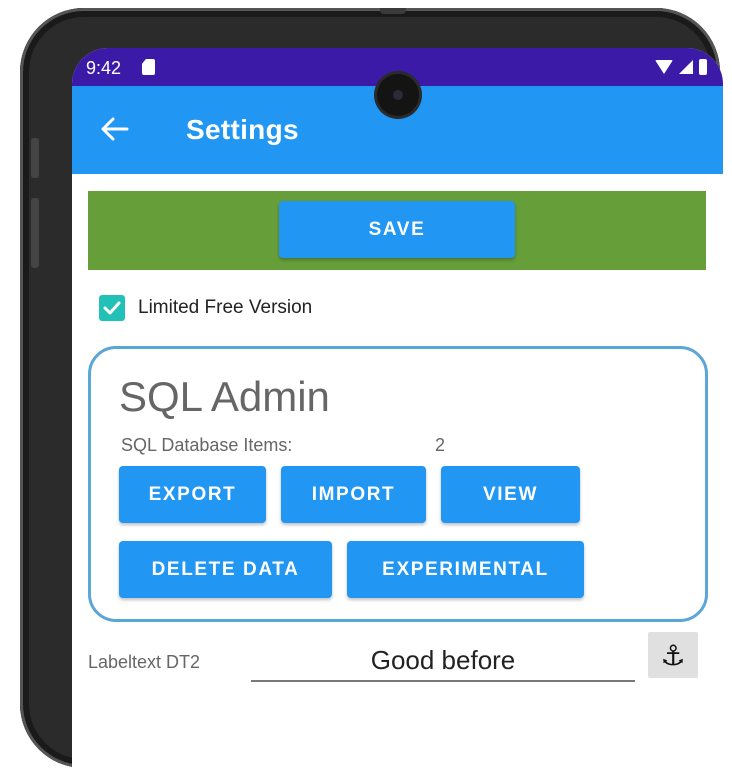  I want to click on status-time: 9:42, so click(104, 68).